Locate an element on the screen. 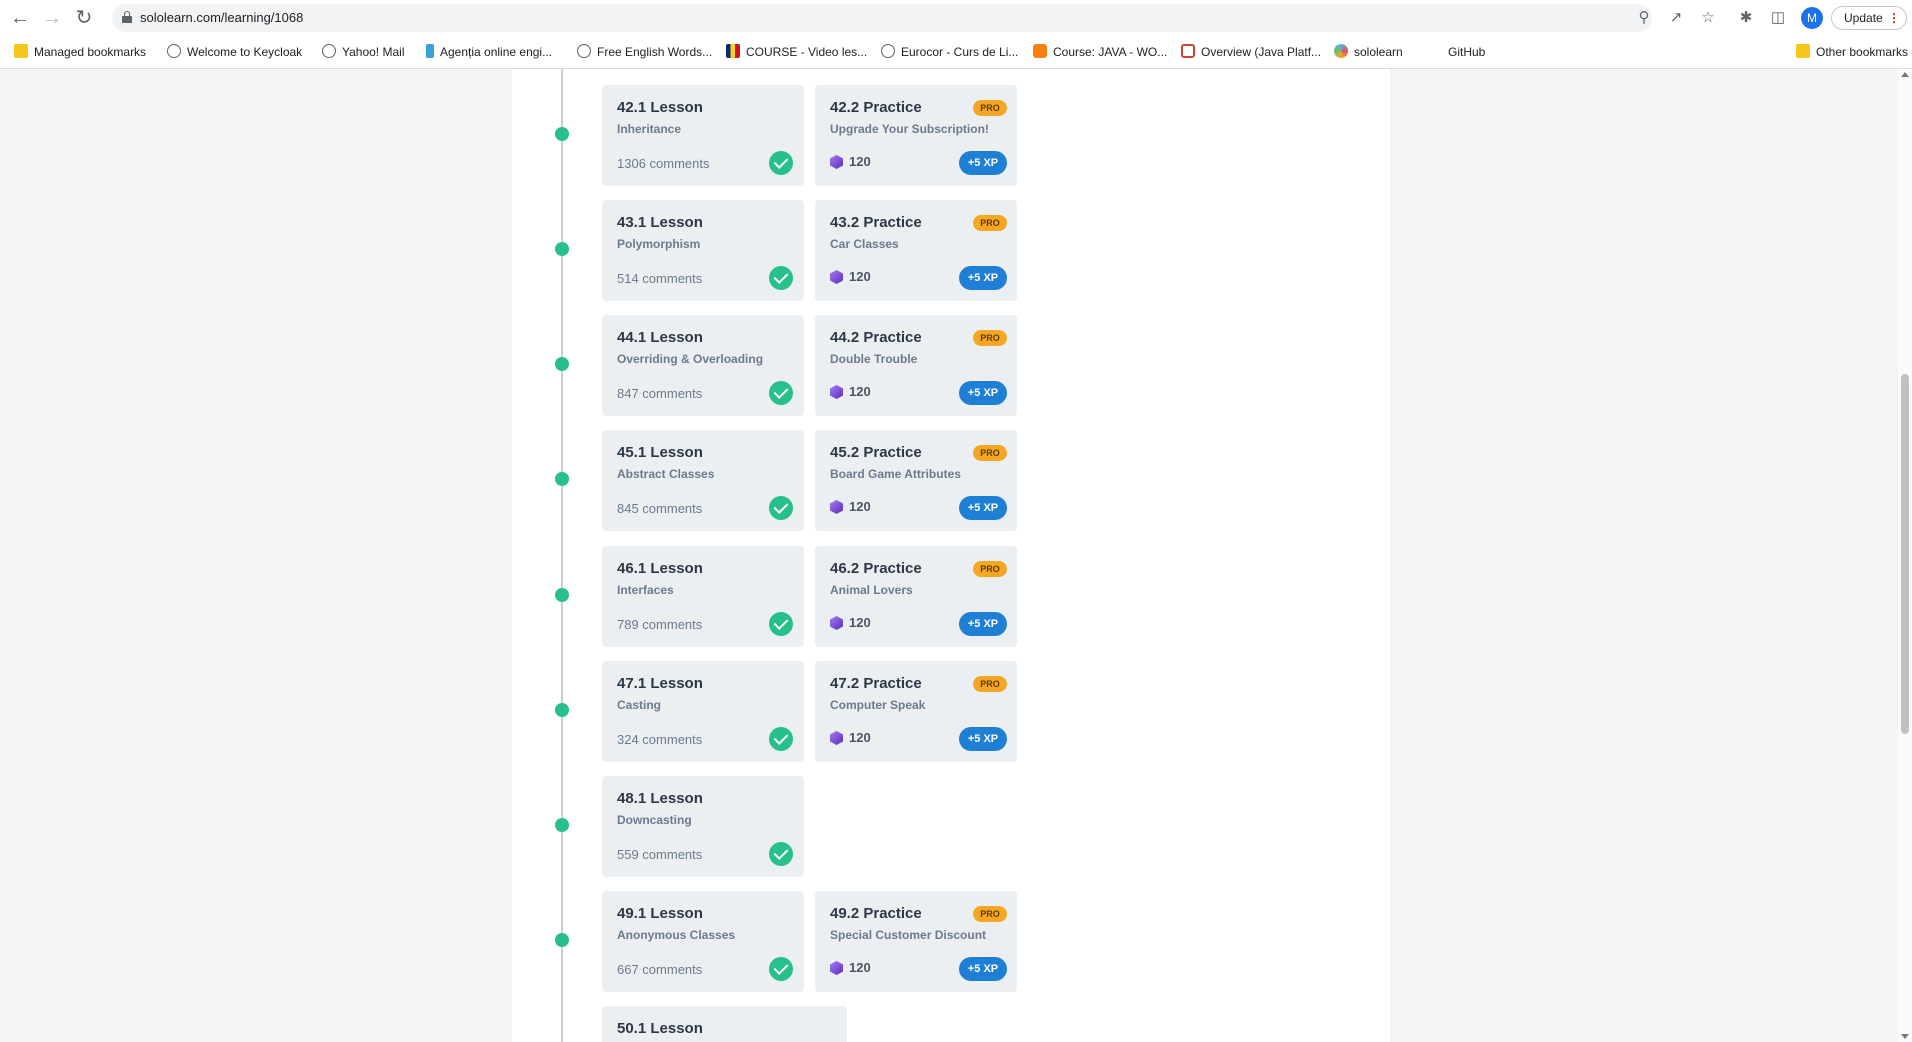 The height and width of the screenshot is (1042, 1912). page-scrollbar is located at coordinates (1905, 555).